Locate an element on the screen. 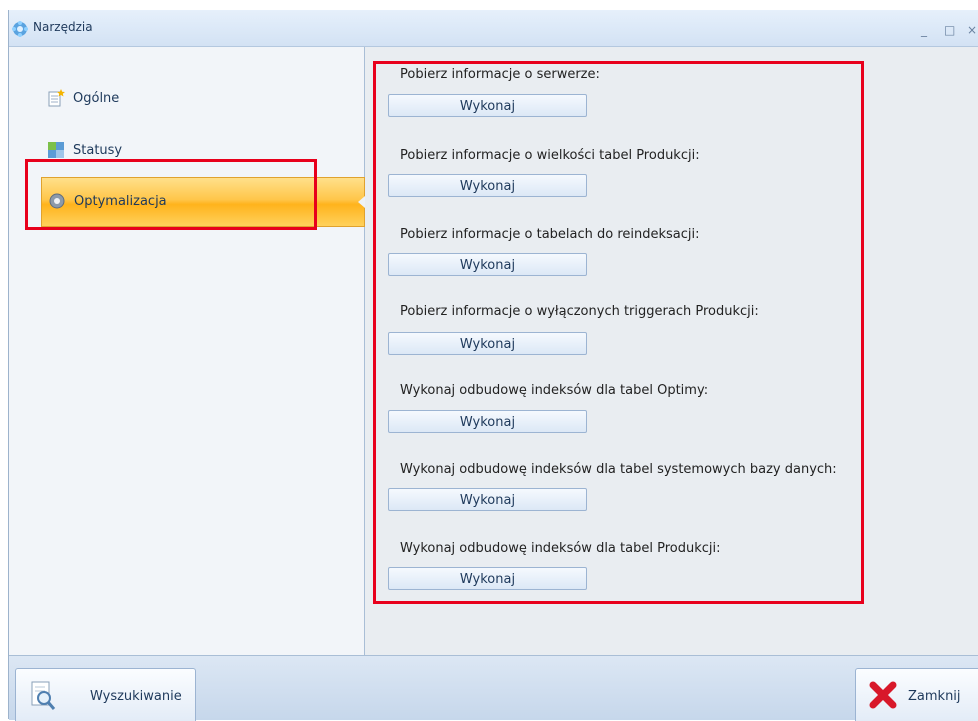 The height and width of the screenshot is (721, 978). red-x-icon is located at coordinates (883, 695).